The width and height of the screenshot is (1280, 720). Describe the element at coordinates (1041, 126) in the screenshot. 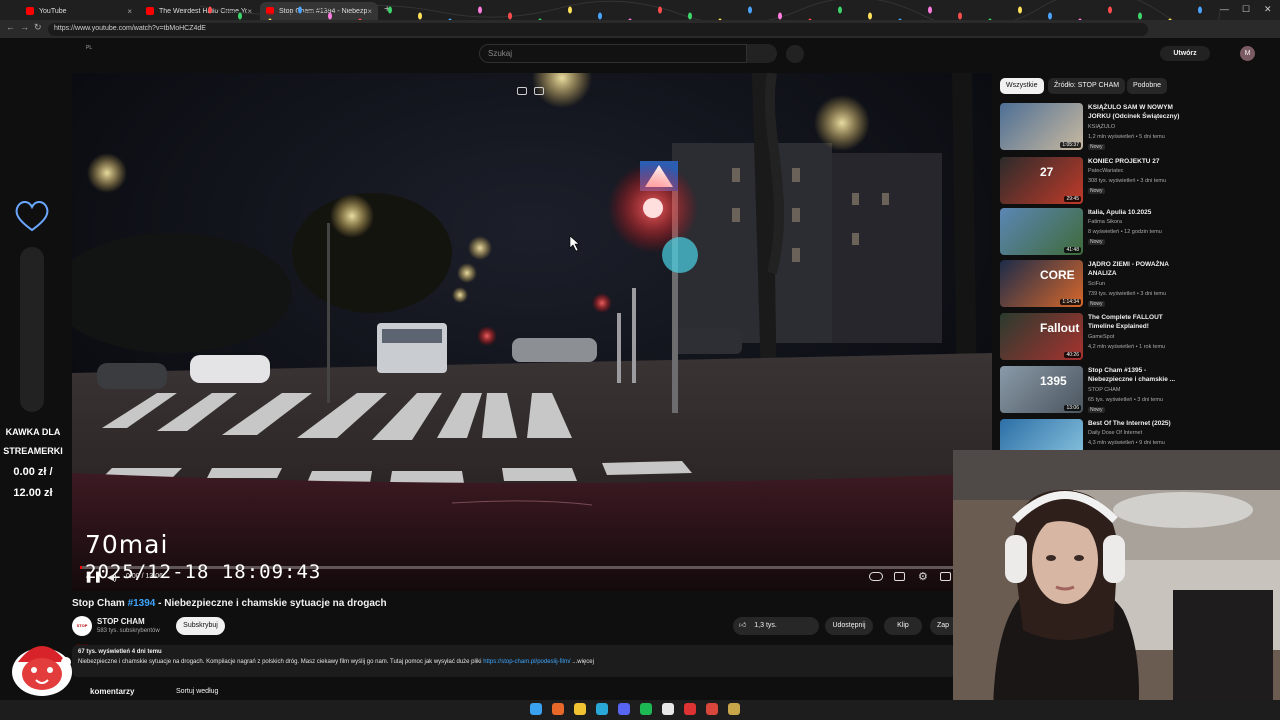

I see `recommendation-thumbnail: 1:05:37` at that location.